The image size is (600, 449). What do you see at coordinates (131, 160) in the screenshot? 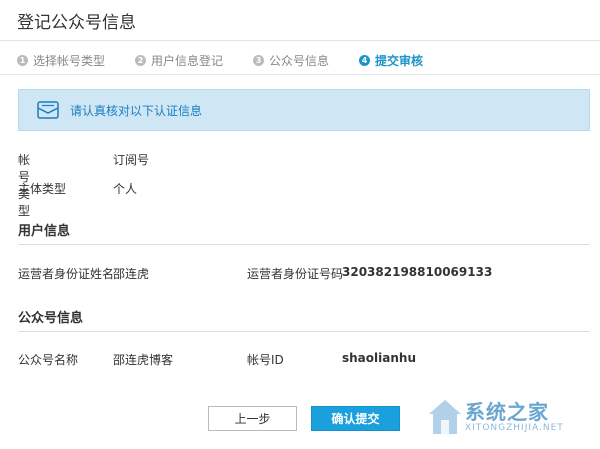
I see `account-type-value: 订阅号` at bounding box center [131, 160].